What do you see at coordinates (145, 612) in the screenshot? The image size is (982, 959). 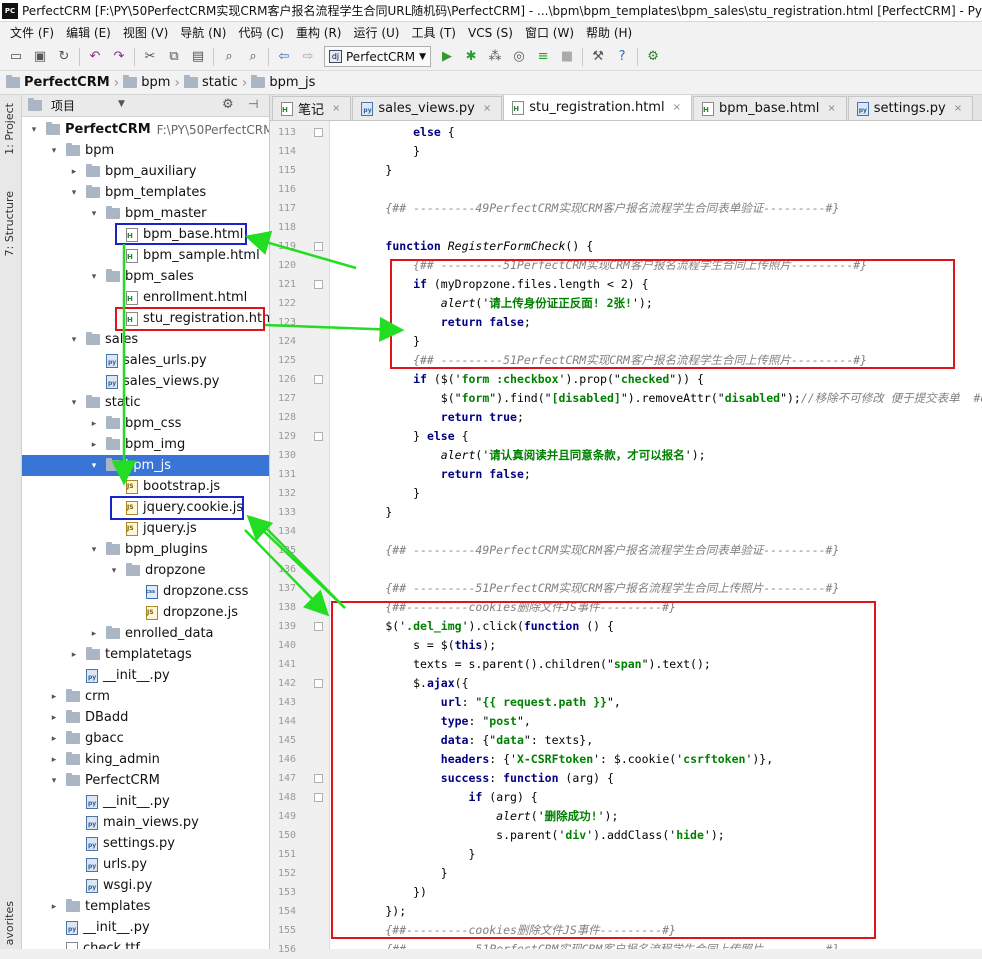 I see `tree-item: dropzone.js` at bounding box center [145, 612].